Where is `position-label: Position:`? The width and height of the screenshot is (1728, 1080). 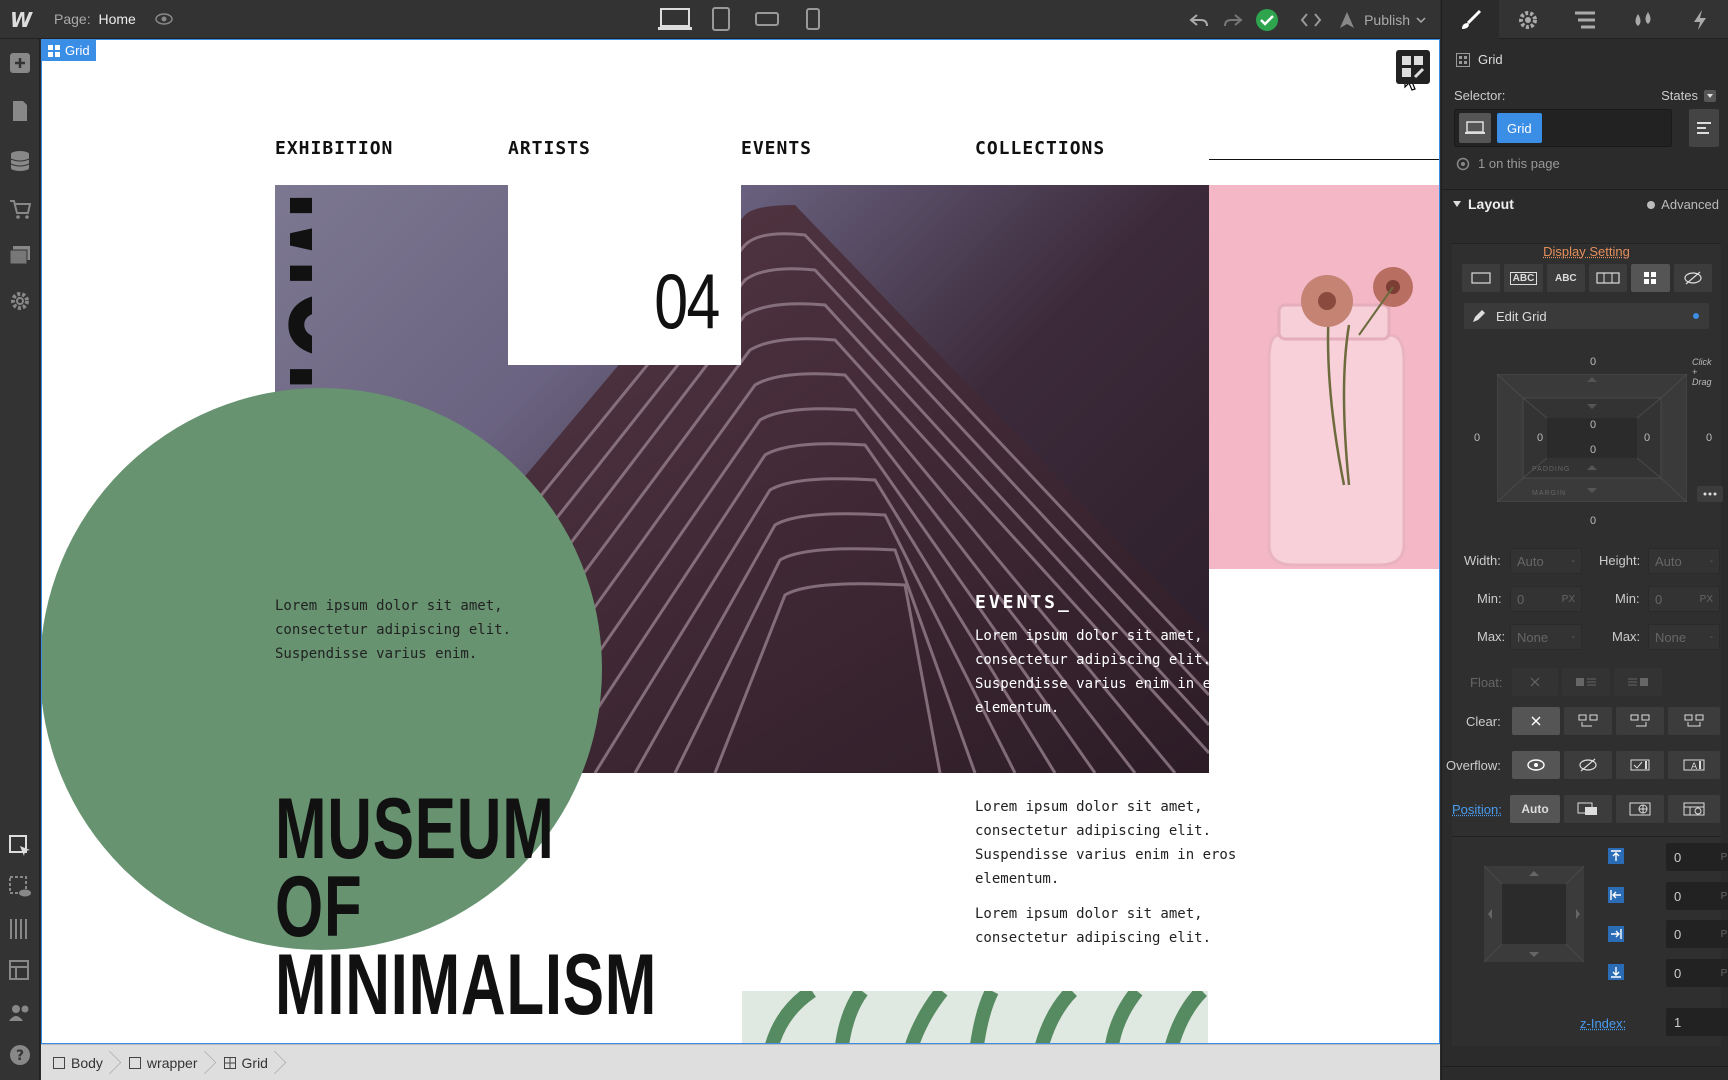 position-label: Position: is located at coordinates (1477, 809).